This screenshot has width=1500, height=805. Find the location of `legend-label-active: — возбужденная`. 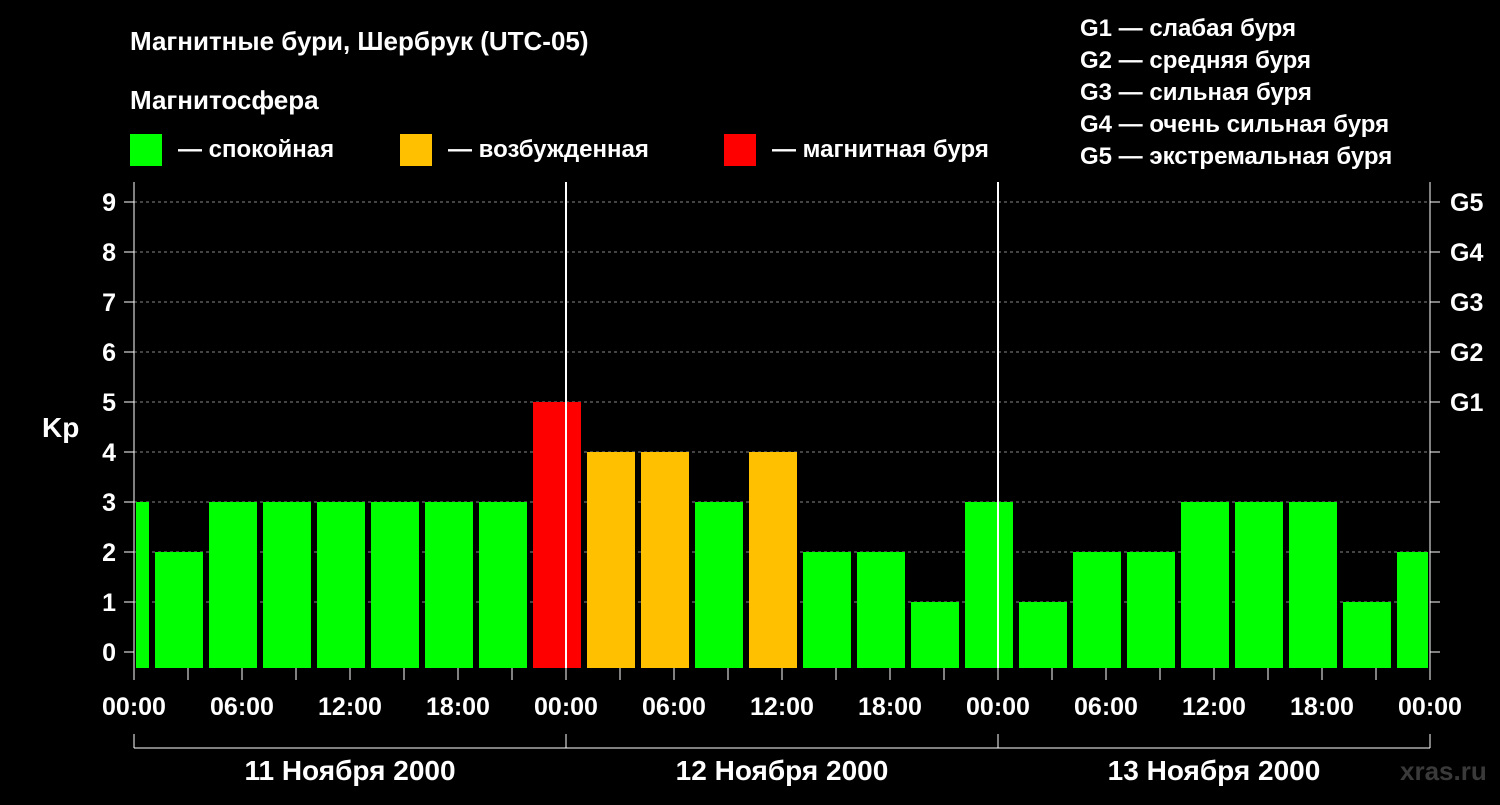

legend-label-active: — возбужденная is located at coordinates (548, 149).